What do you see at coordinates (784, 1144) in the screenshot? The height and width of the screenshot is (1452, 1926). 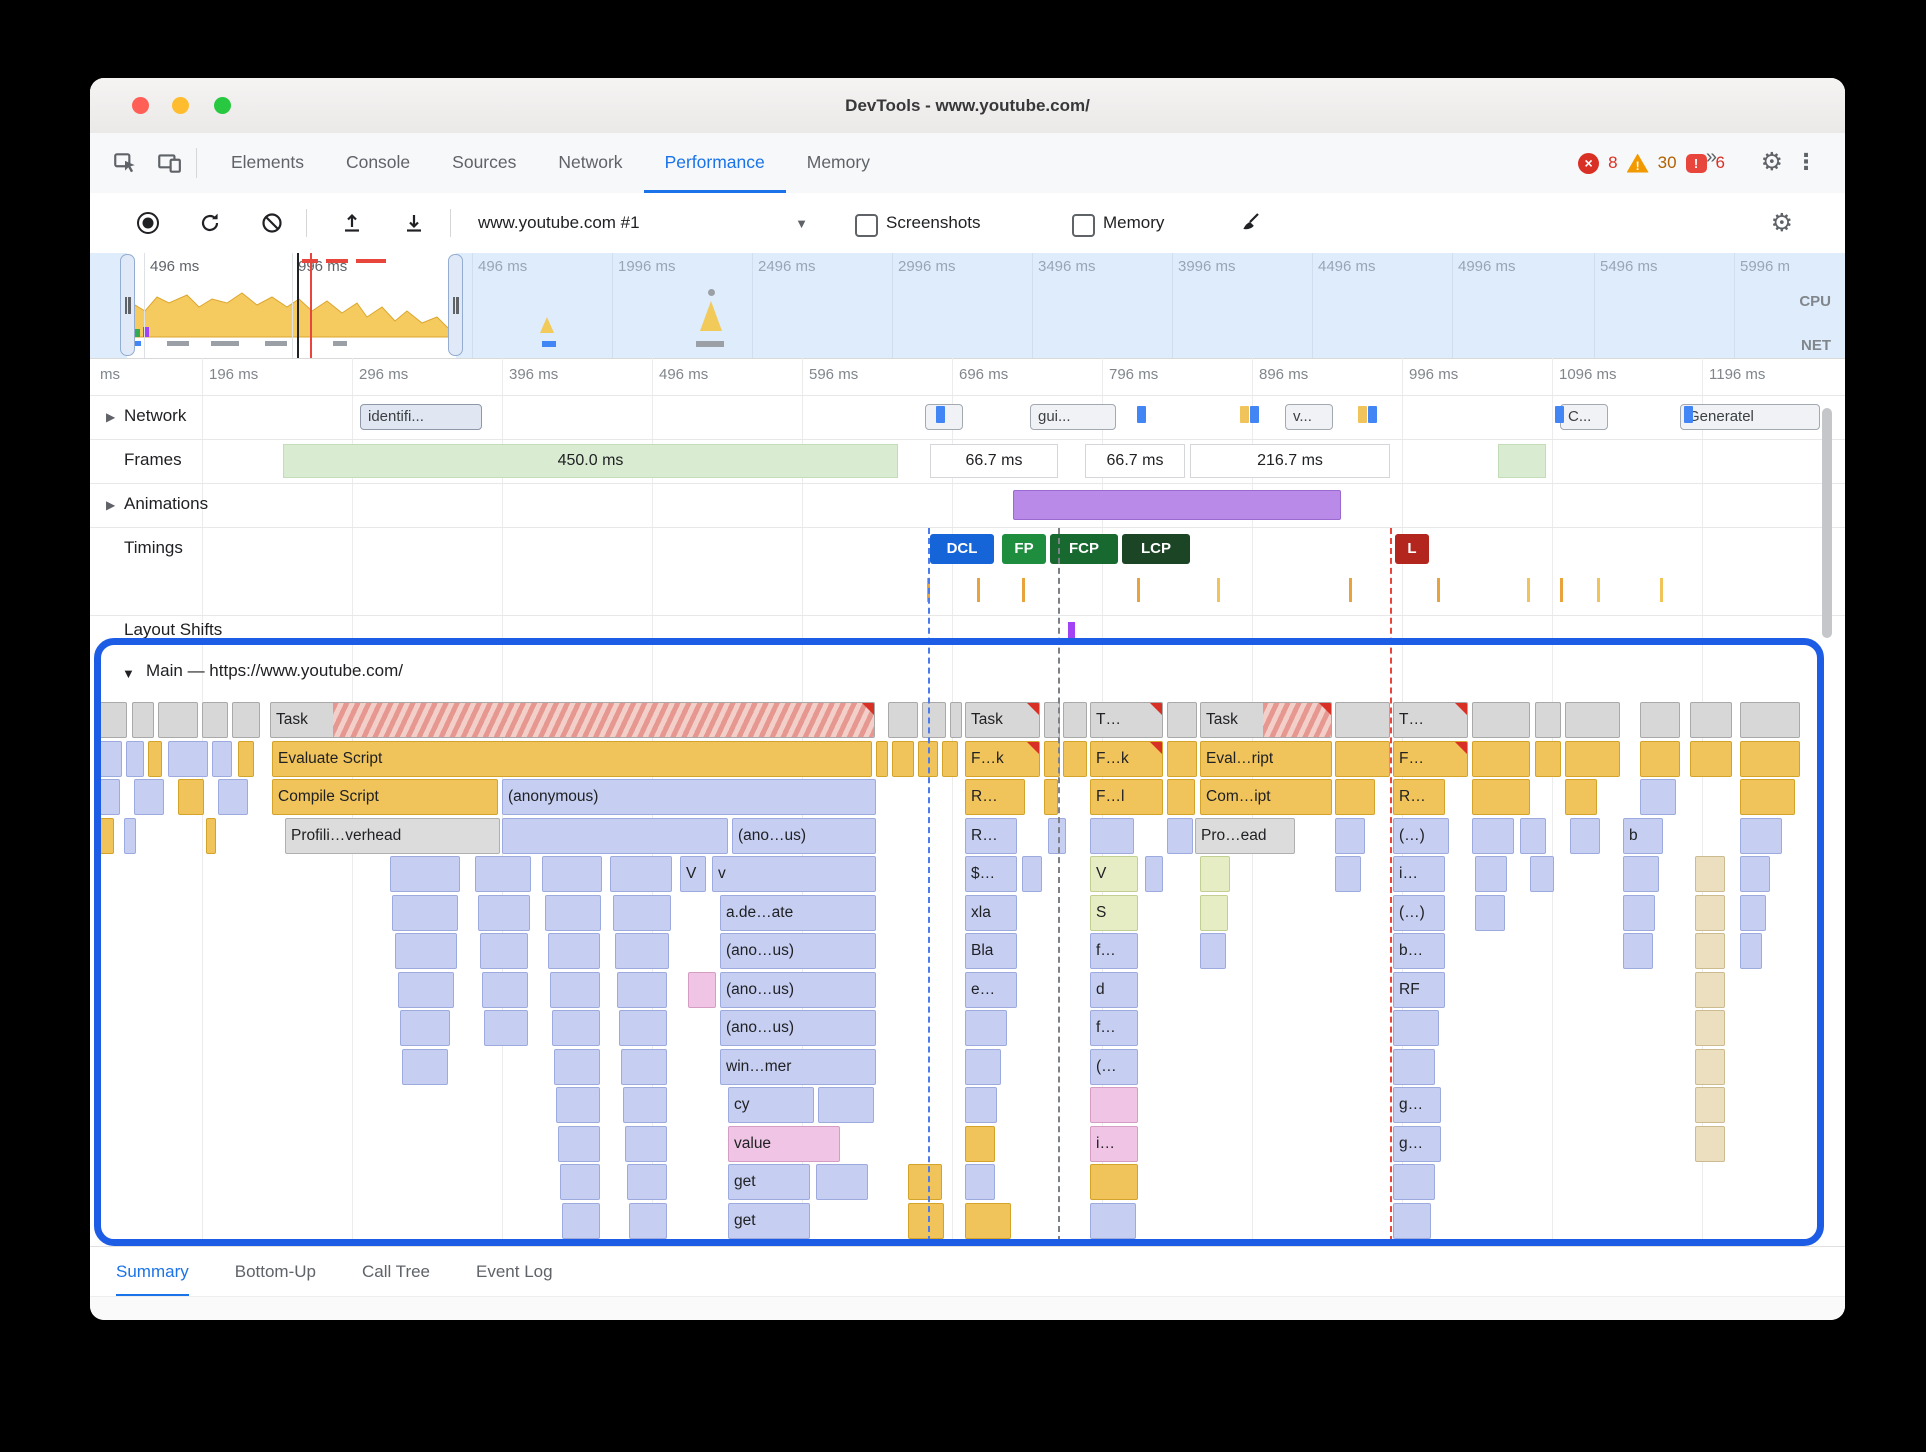 I see `flame-bar: value` at bounding box center [784, 1144].